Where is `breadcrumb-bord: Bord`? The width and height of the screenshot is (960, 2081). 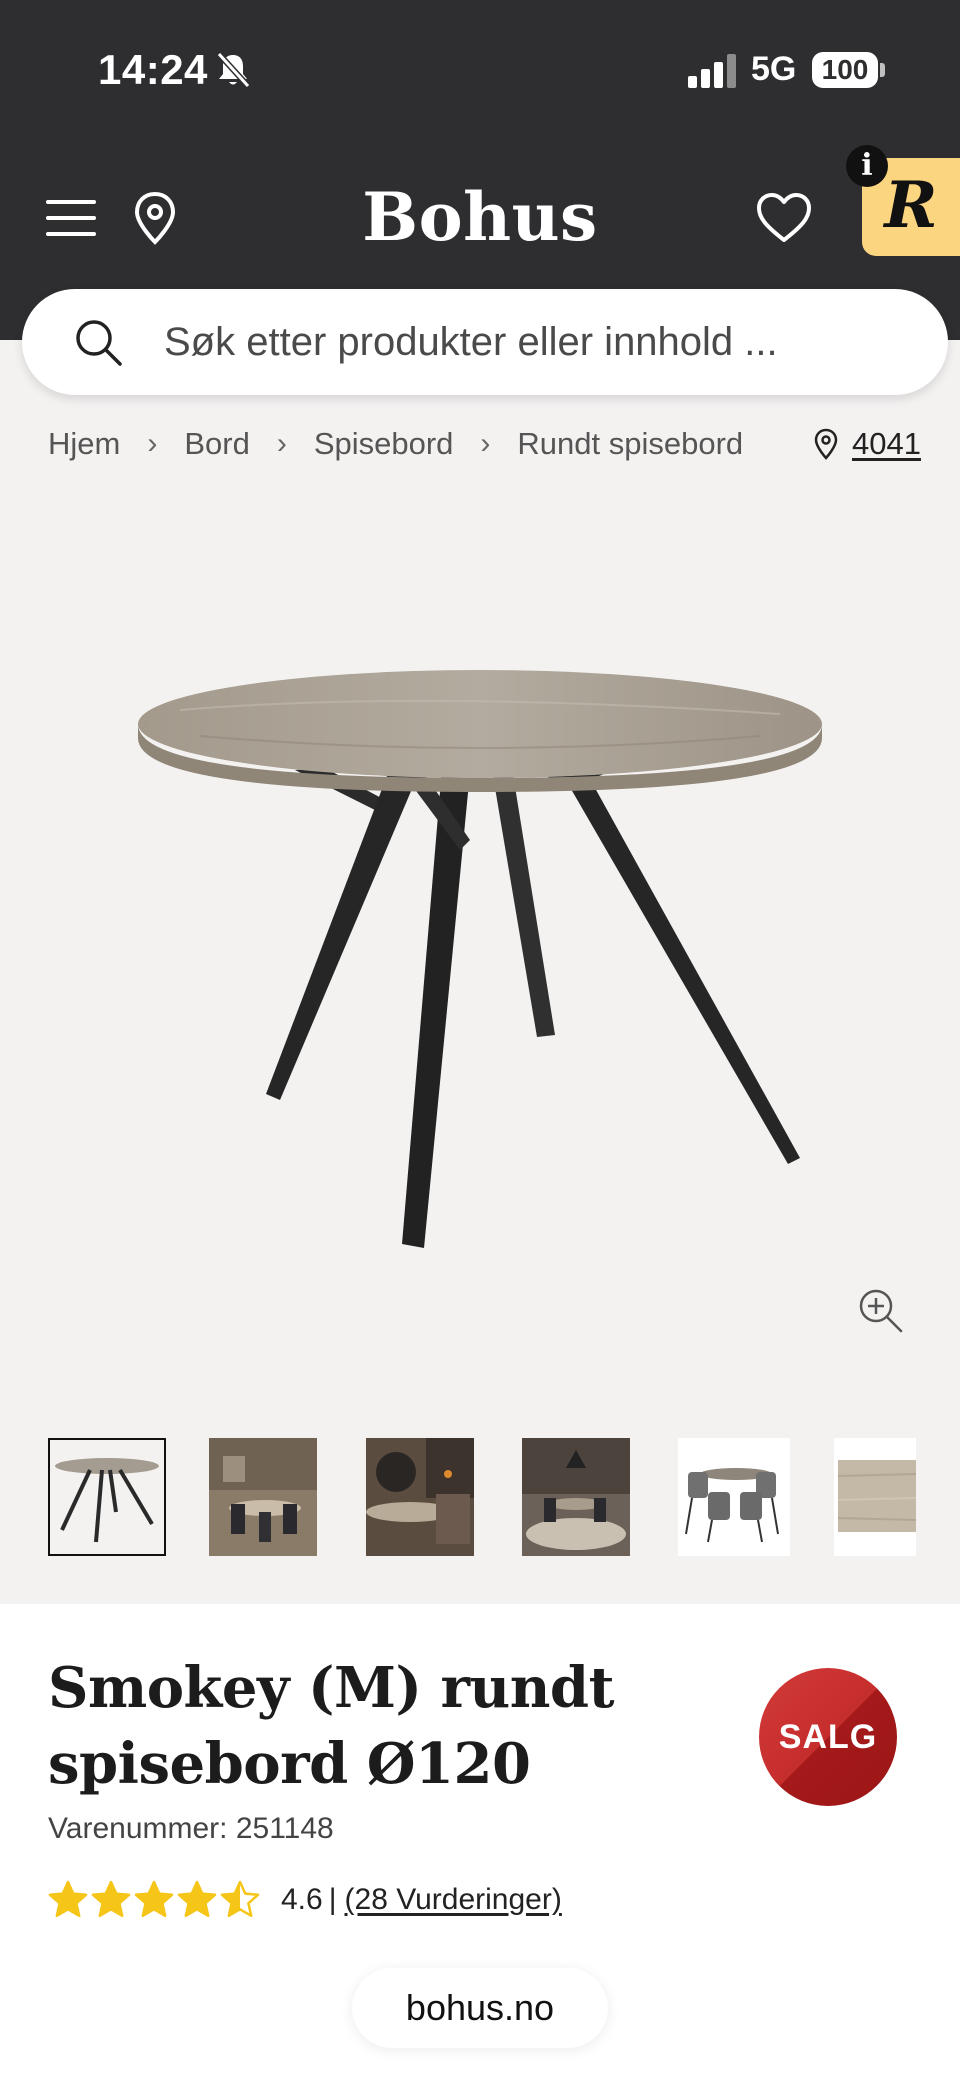
breadcrumb-bord: Bord is located at coordinates (216, 444).